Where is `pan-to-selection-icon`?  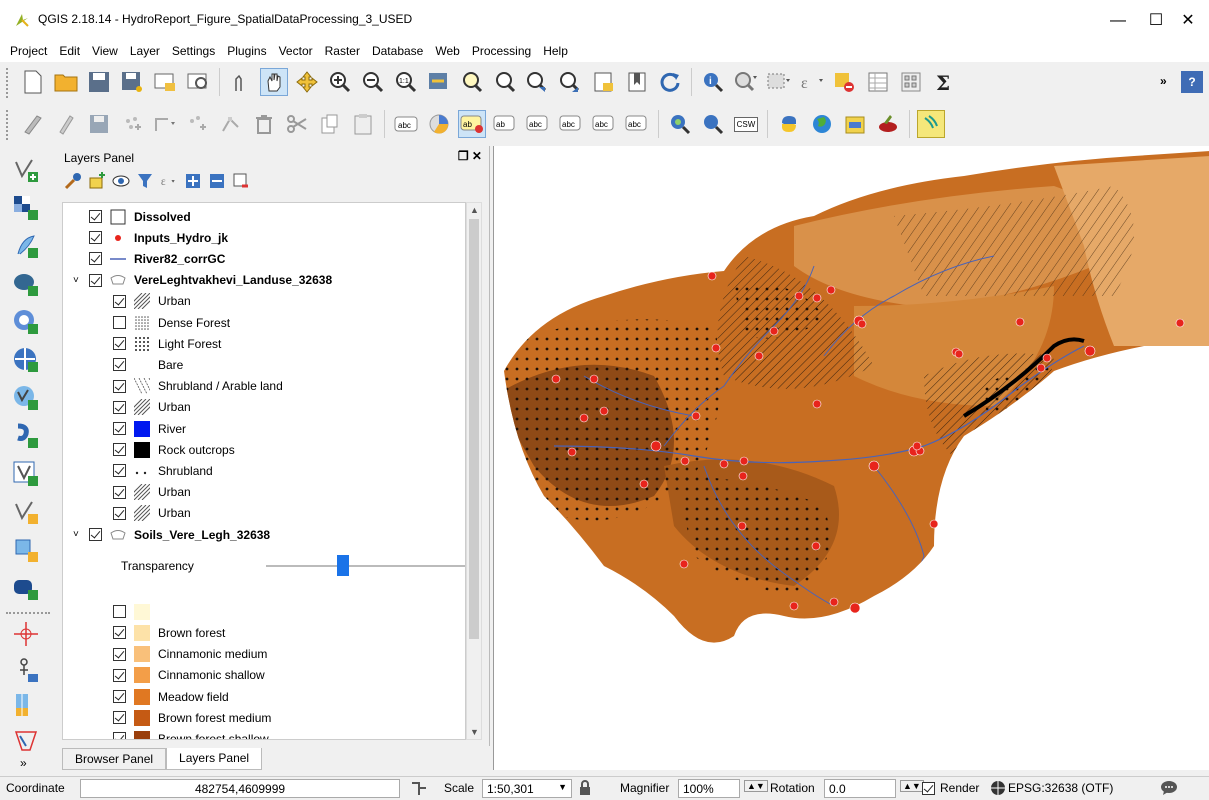
pan-to-selection-icon is located at coordinates (307, 82).